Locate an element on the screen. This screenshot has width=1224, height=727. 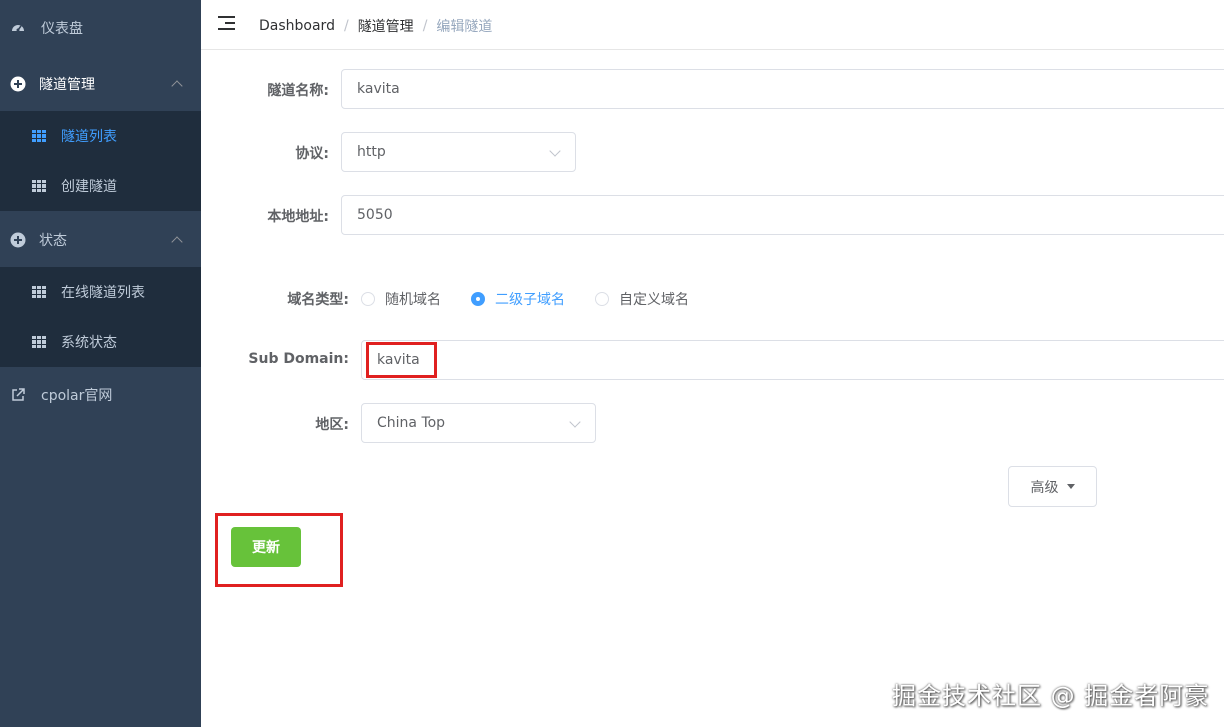
sidebar-item-tunnel-management-label: 隧道管理 is located at coordinates (67, 85).